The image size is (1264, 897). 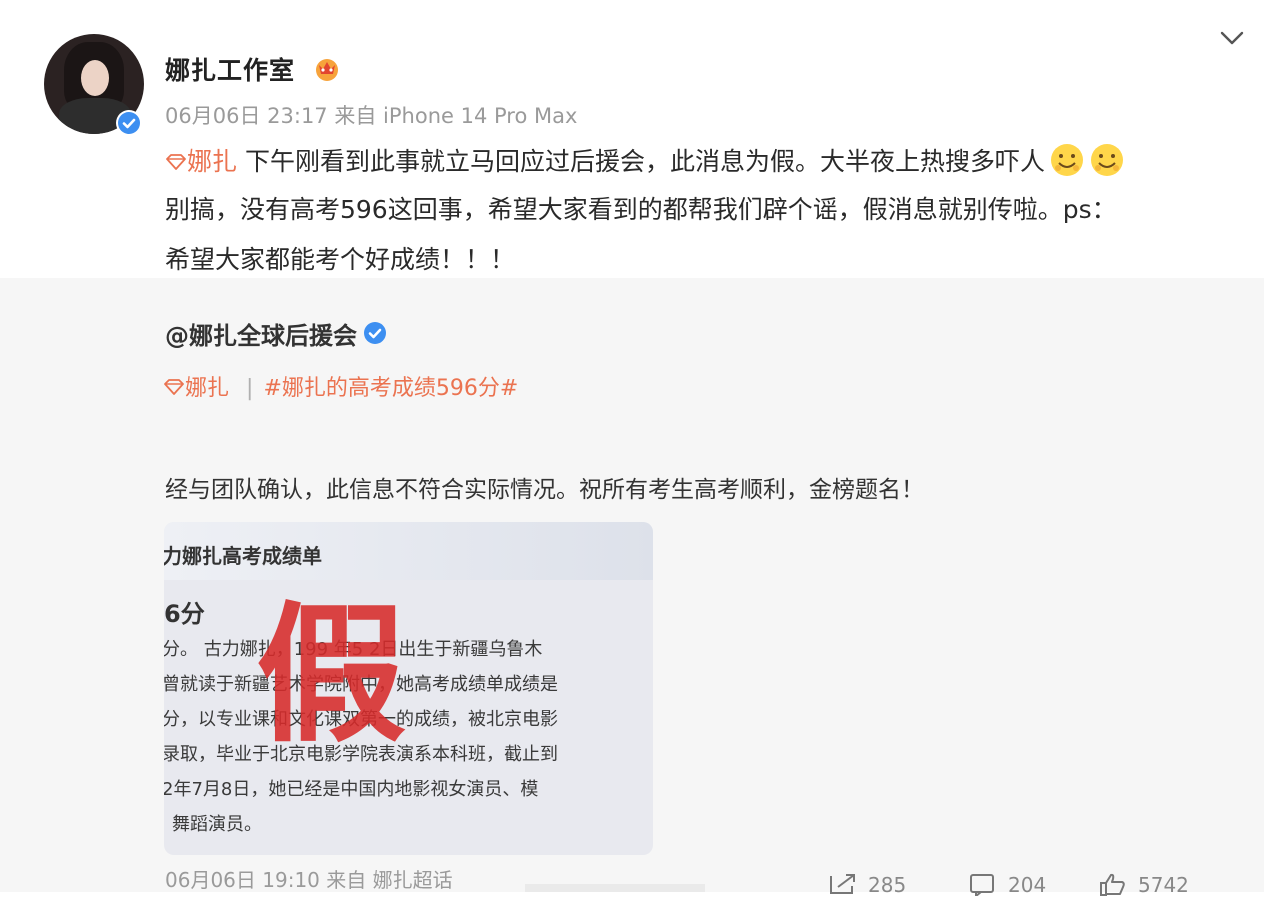 What do you see at coordinates (212, 161) in the screenshot?
I see `super-topic-label: 娜扎` at bounding box center [212, 161].